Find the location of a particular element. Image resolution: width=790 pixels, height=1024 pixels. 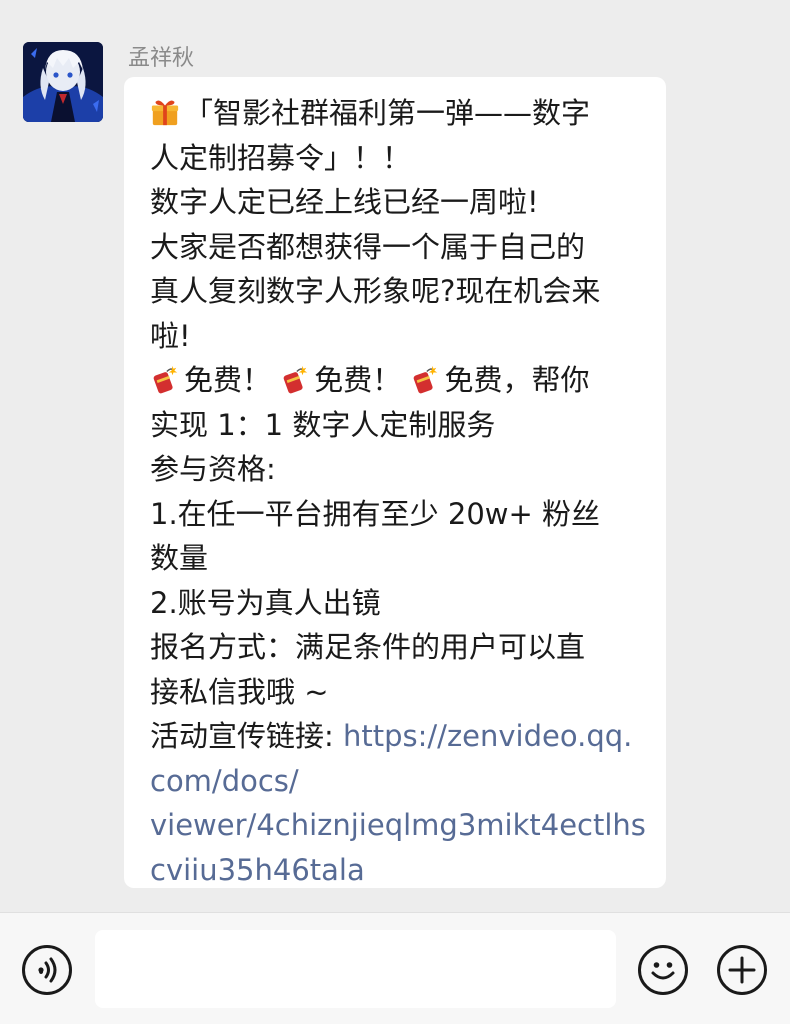

message-line: 1.在任一平台拥有至少 20w+ 粉丝 is located at coordinates (375, 513).